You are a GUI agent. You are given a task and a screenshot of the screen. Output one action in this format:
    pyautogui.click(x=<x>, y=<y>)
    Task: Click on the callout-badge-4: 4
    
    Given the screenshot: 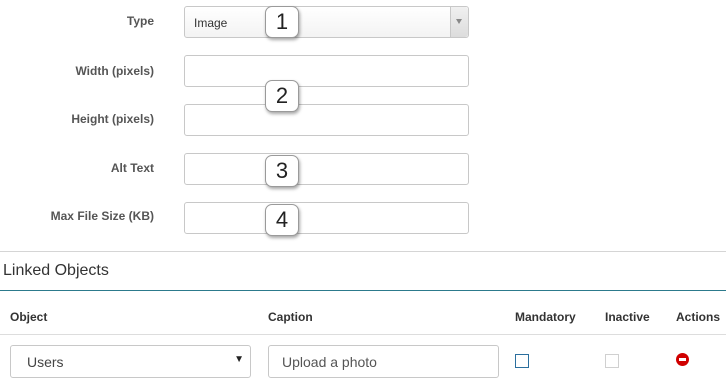 What is the action you would take?
    pyautogui.click(x=282, y=220)
    